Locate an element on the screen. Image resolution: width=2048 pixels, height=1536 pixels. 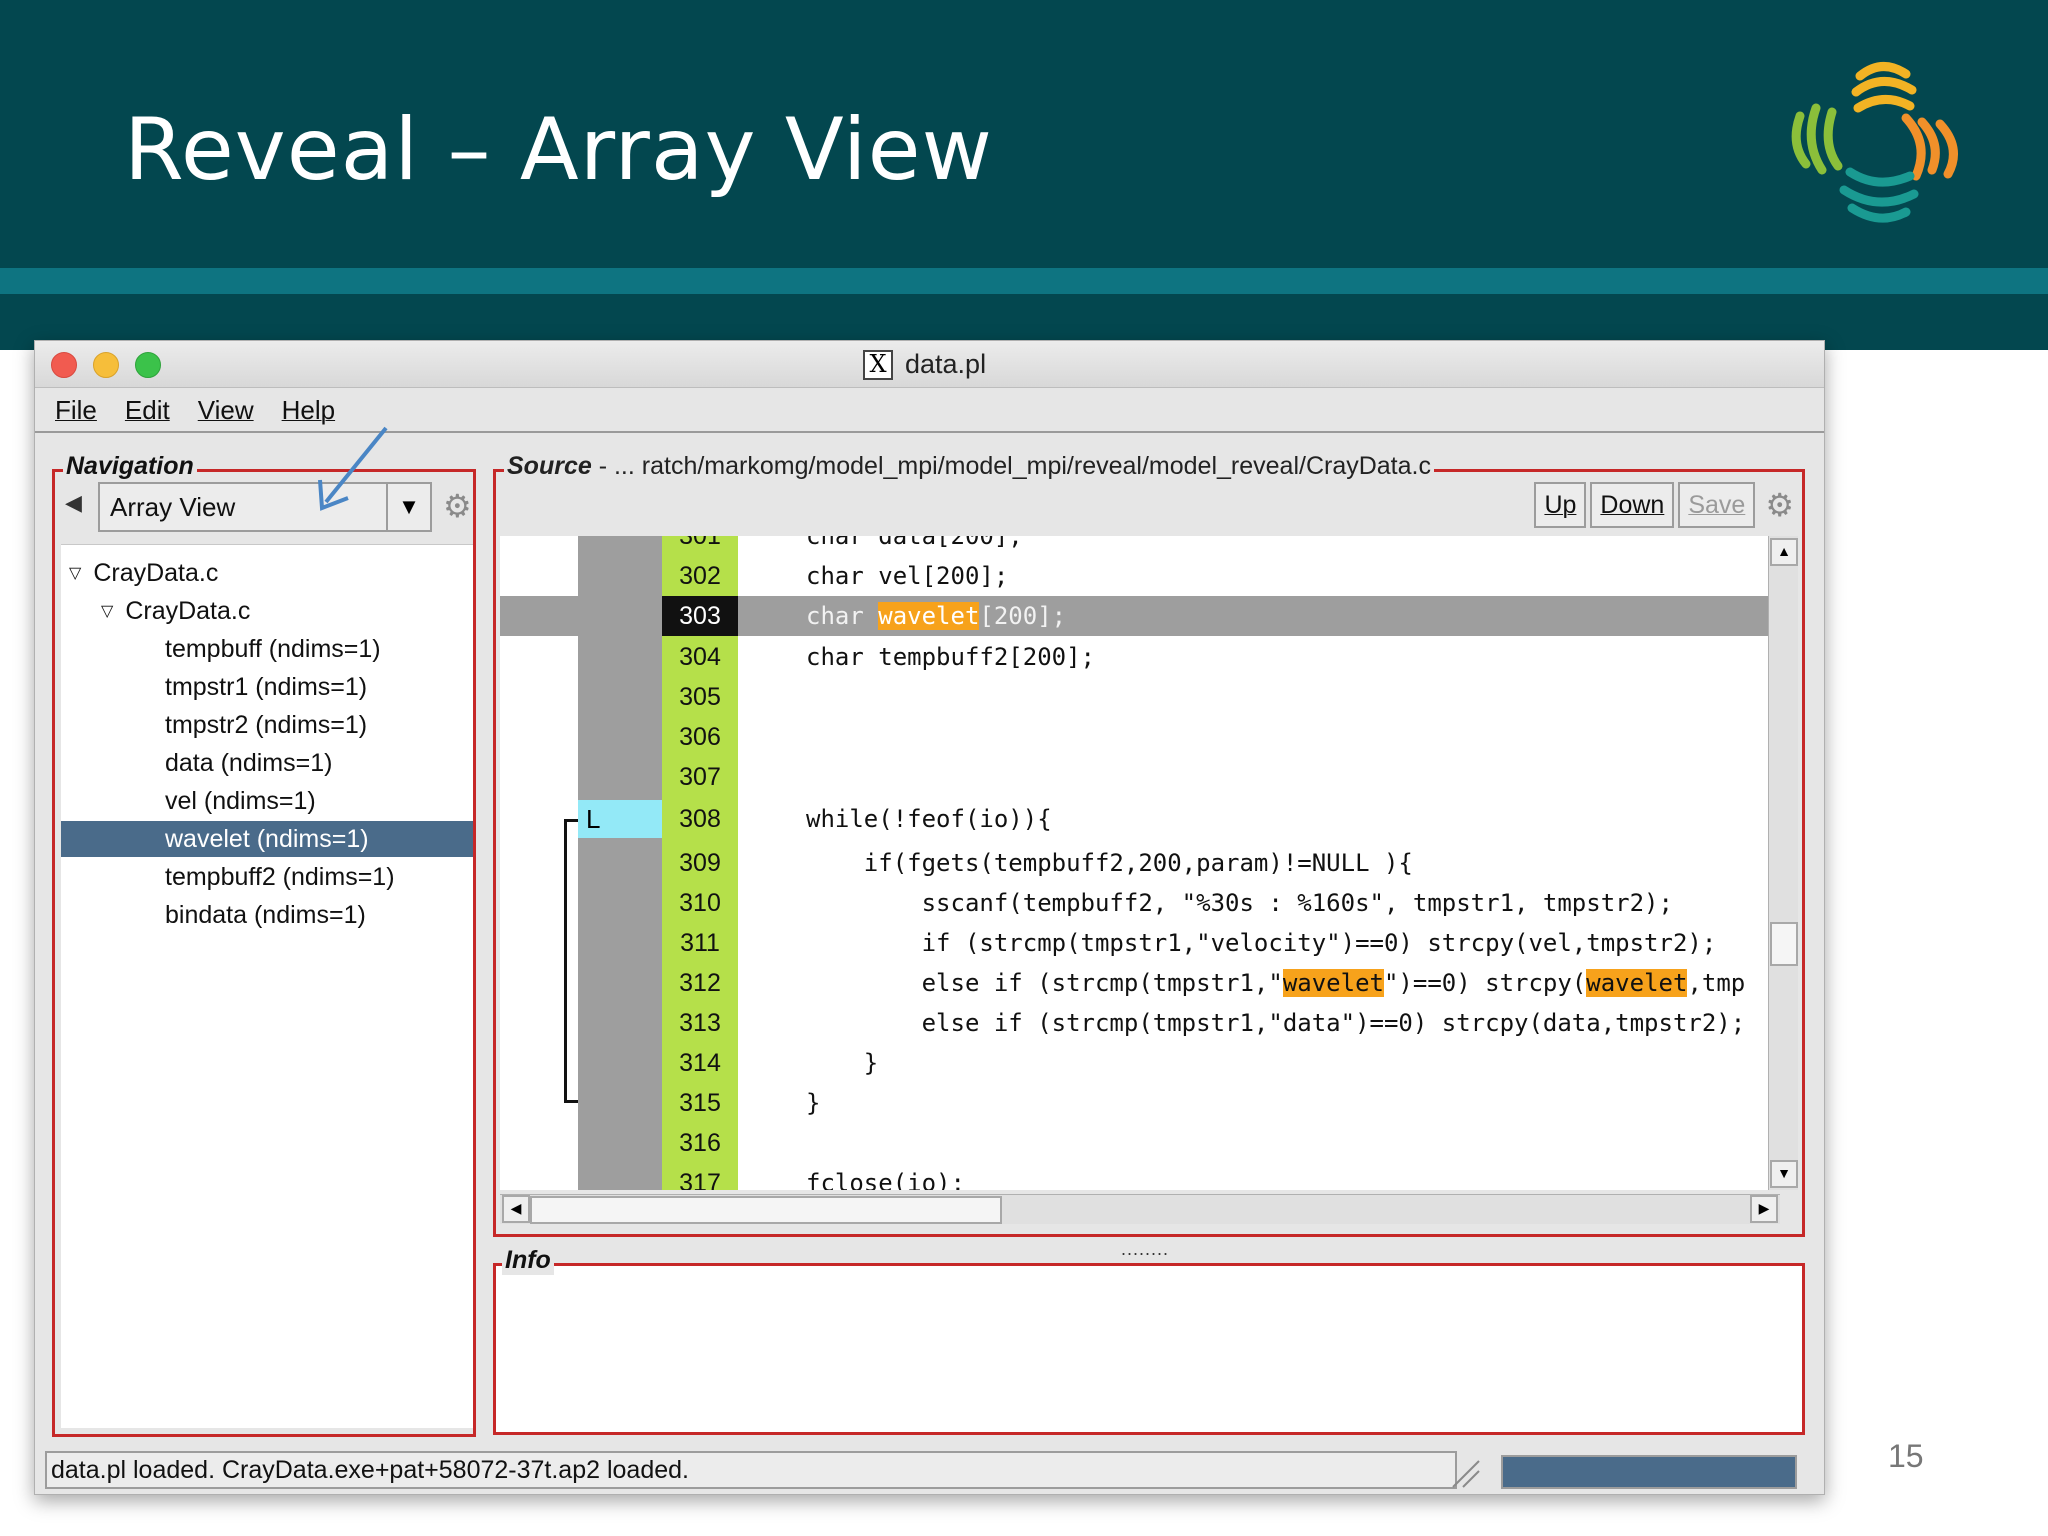
tree-item: vel (ndims=1) is located at coordinates (267, 801).